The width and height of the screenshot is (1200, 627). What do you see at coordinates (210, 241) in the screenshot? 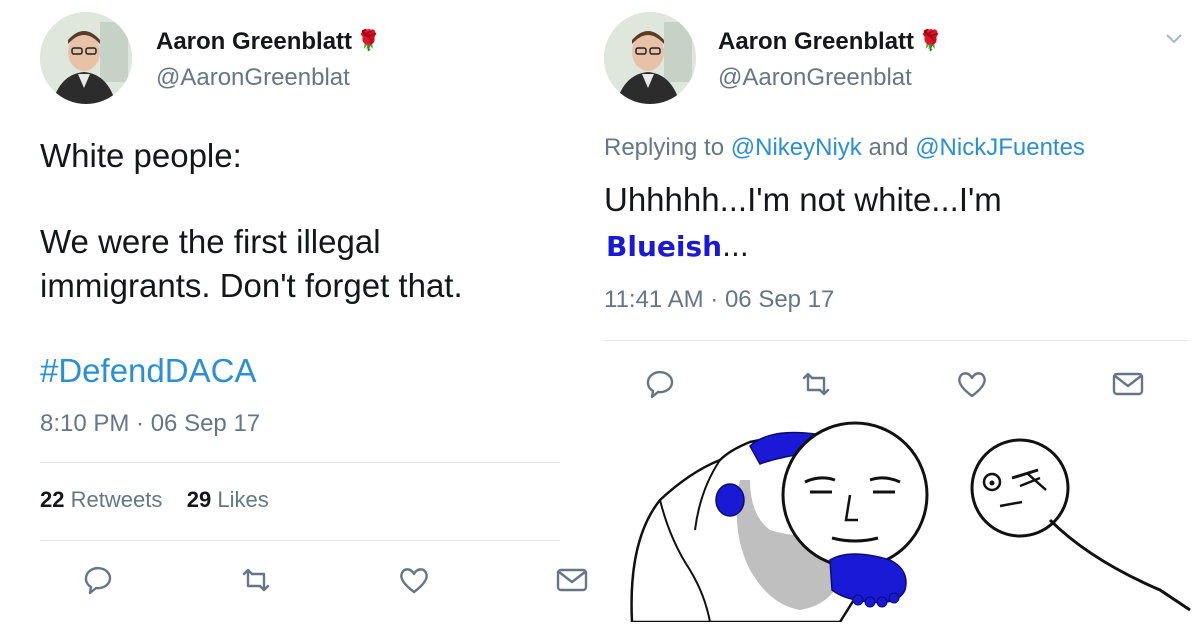
I see `tweet-text-line-2: We were the first illegal` at bounding box center [210, 241].